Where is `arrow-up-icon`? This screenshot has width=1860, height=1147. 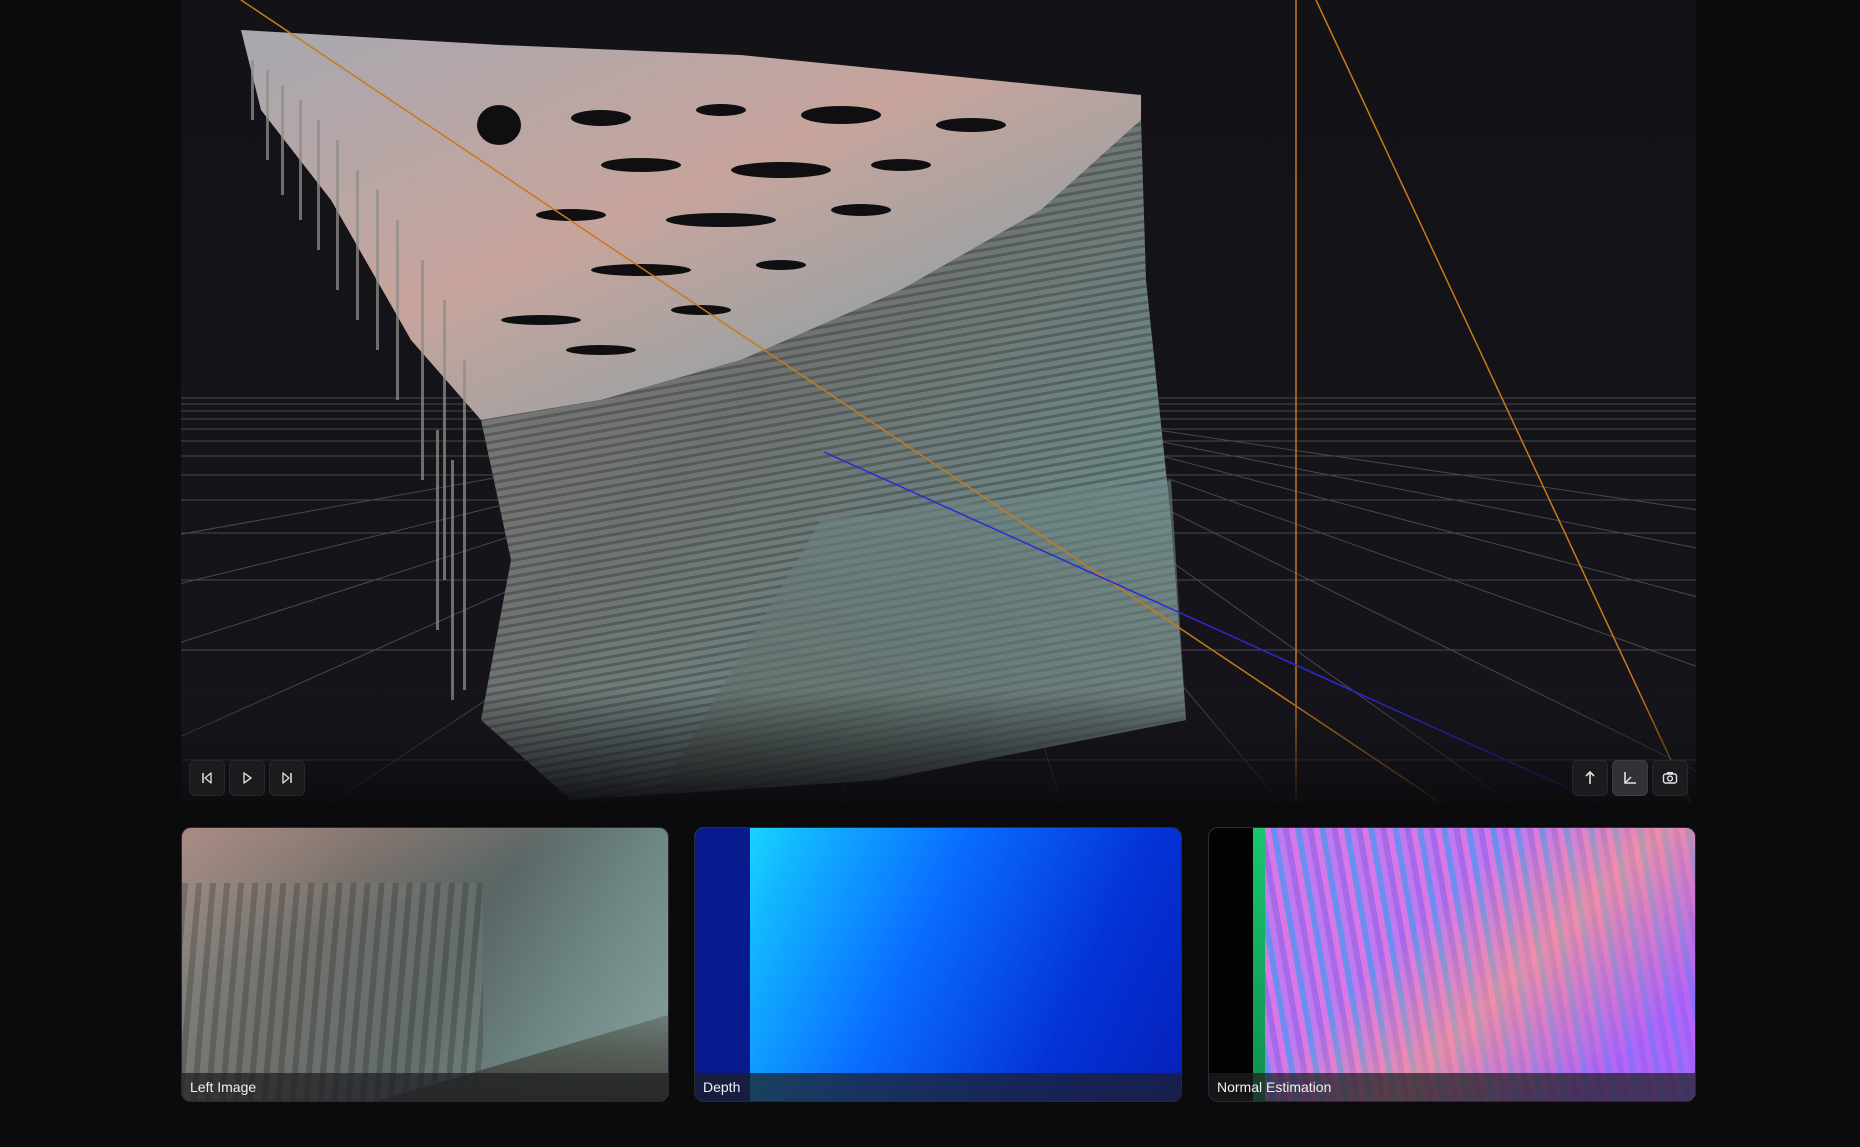
arrow-up-icon is located at coordinates (1590, 777).